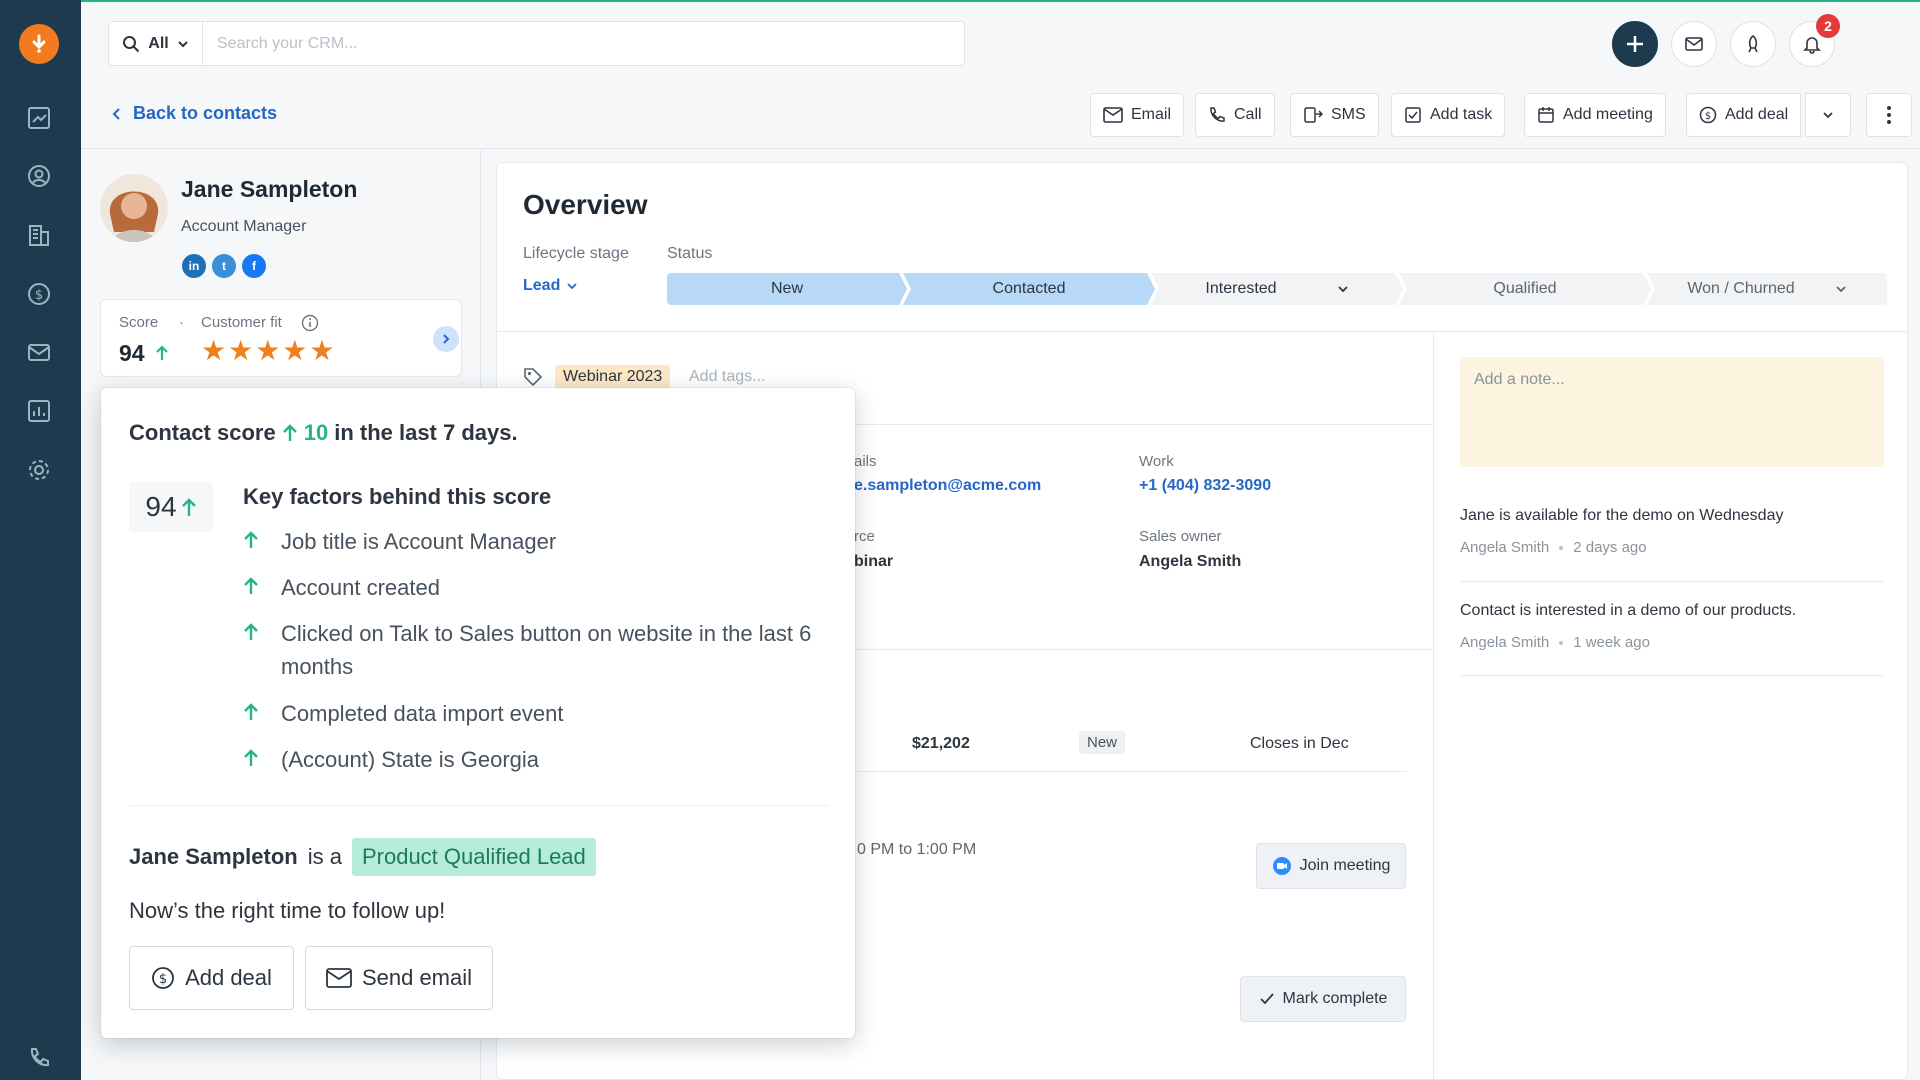  Describe the element at coordinates (446, 339) in the screenshot. I see `score-expand-button` at that location.